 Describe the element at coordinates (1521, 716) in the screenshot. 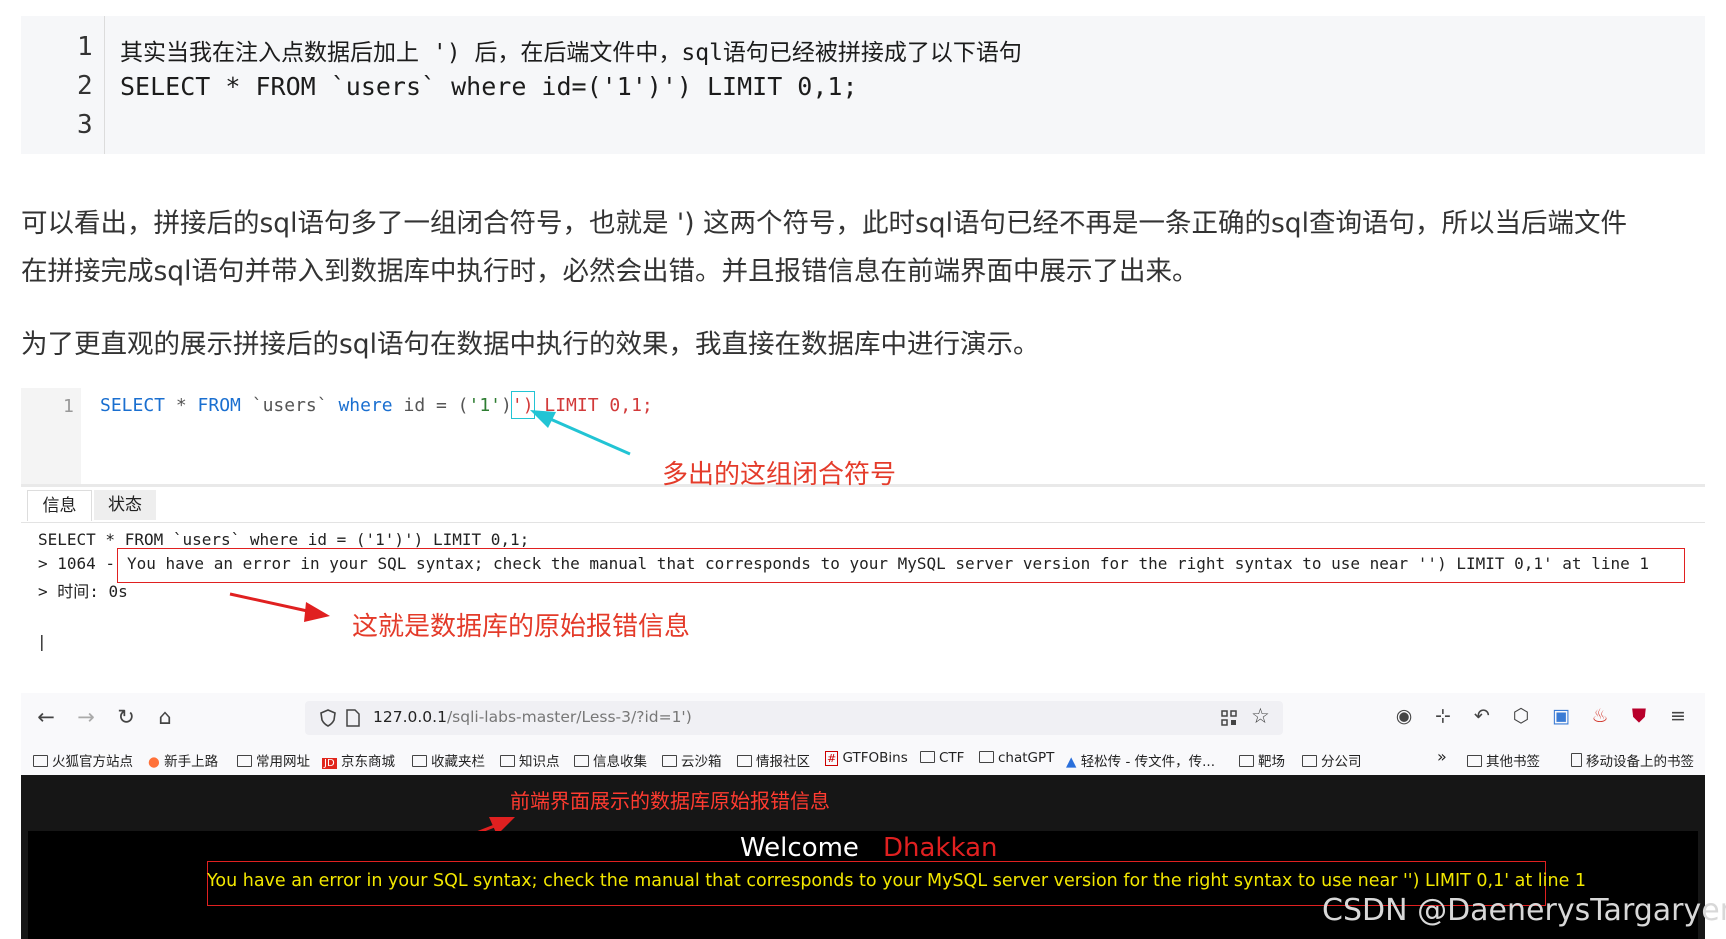

I see `extension-icon: ⬡` at that location.